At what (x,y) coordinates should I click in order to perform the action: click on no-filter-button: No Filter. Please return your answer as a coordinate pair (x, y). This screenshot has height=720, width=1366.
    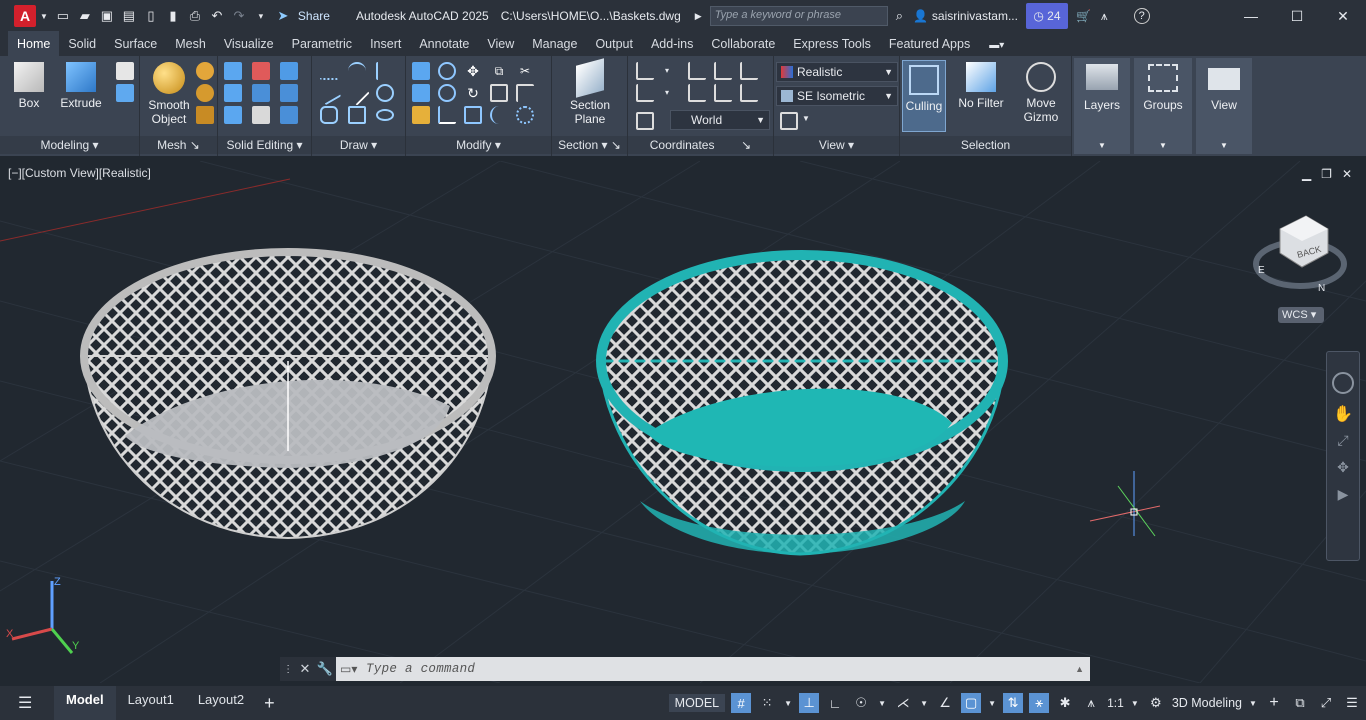
    Looking at the image, I should click on (981, 85).